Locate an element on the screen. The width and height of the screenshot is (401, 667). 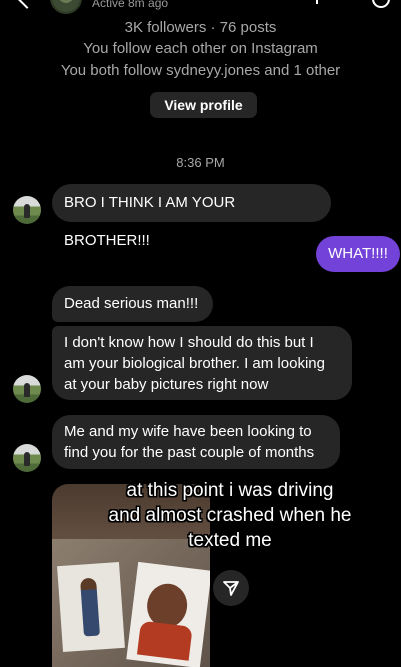
message-line: at your baby pictures right now is located at coordinates (166, 384).